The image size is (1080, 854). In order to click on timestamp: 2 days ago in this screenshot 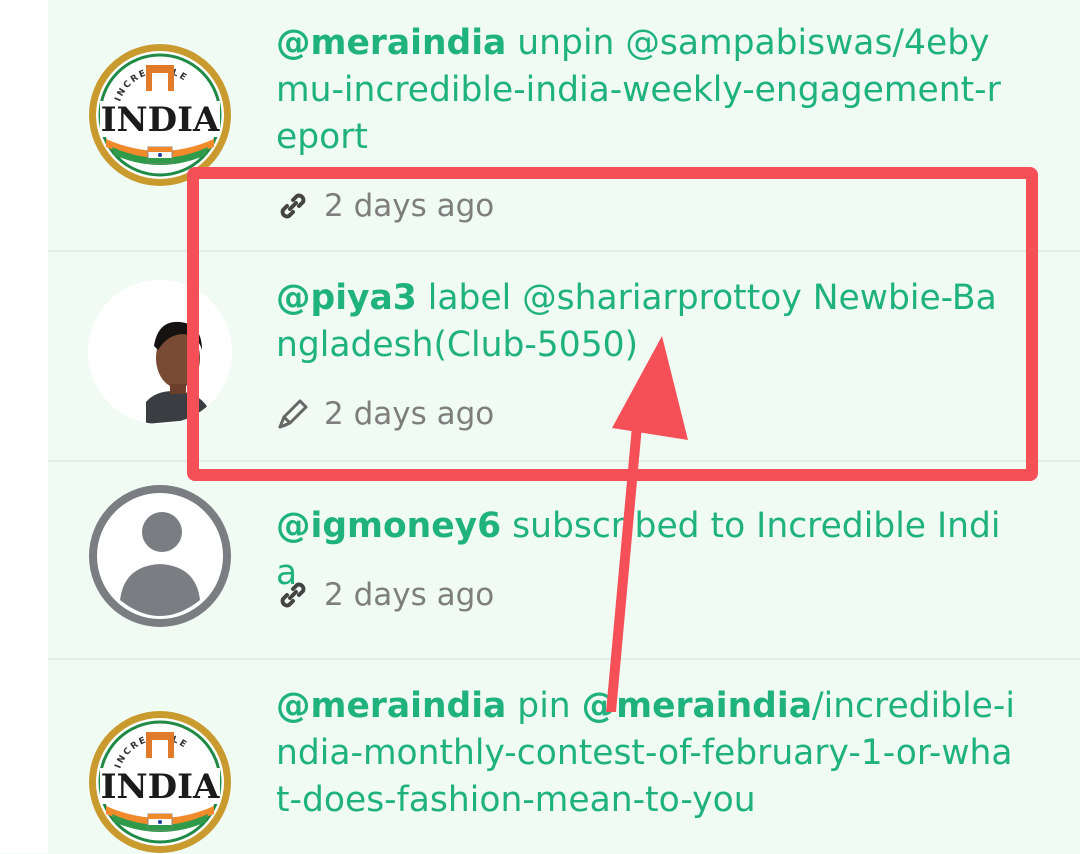, I will do `click(409, 595)`.